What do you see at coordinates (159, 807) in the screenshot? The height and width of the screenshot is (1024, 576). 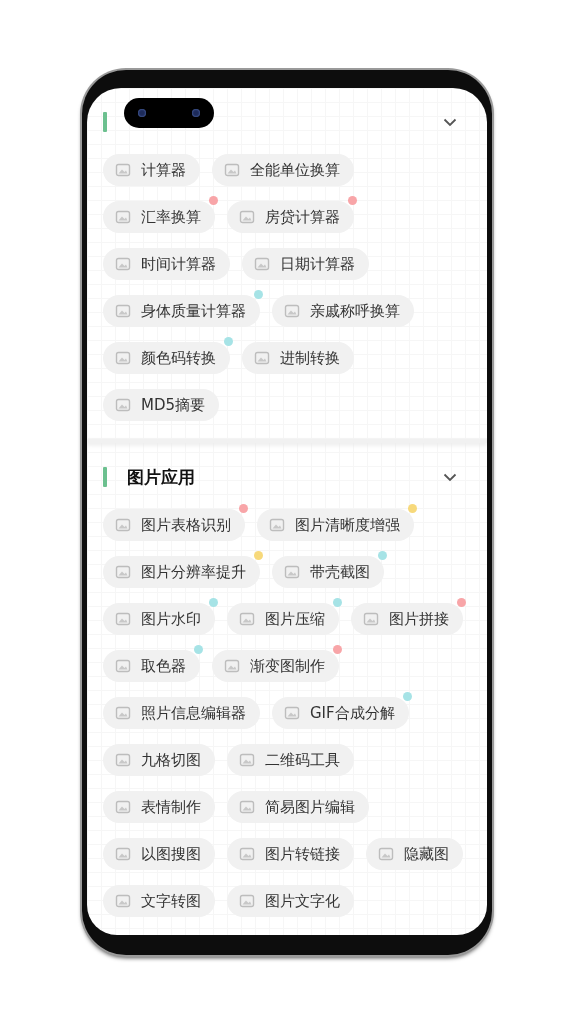 I see `tool-chip: 表情制作` at bounding box center [159, 807].